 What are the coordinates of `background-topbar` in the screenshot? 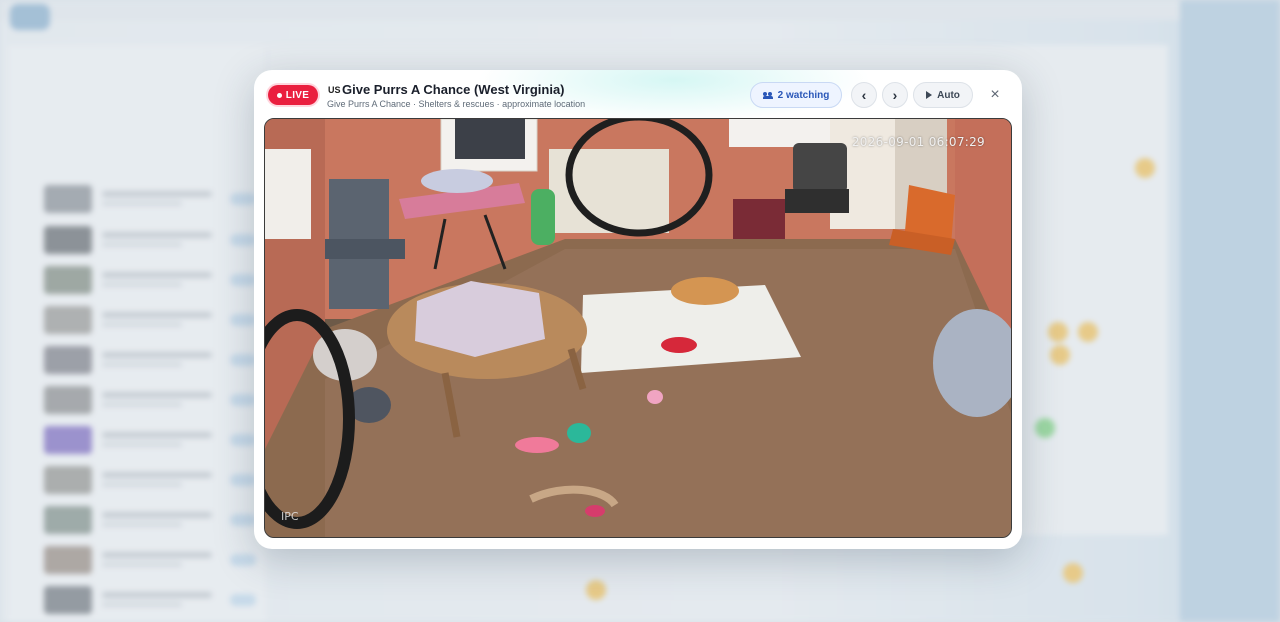 It's located at (640, 10).